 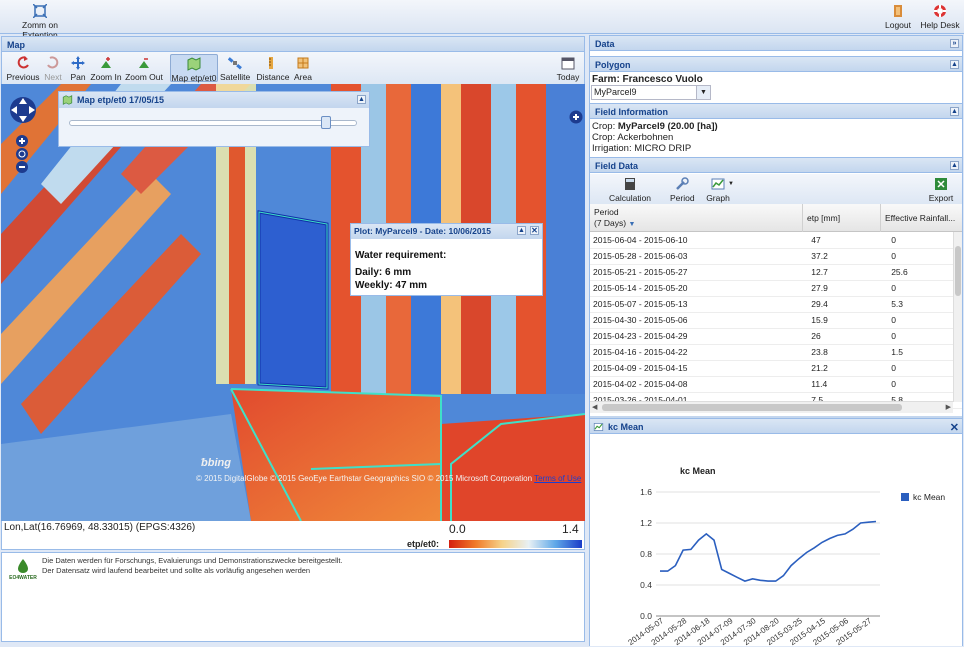 I want to click on collapse-popup-button: ▲, so click(x=521, y=230).